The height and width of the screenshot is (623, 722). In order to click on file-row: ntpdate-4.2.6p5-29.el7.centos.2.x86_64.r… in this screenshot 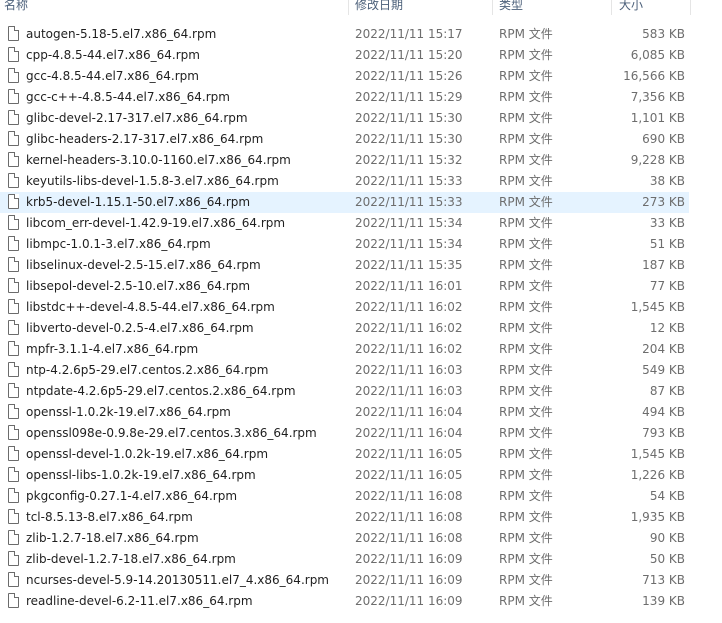, I will do `click(344, 391)`.